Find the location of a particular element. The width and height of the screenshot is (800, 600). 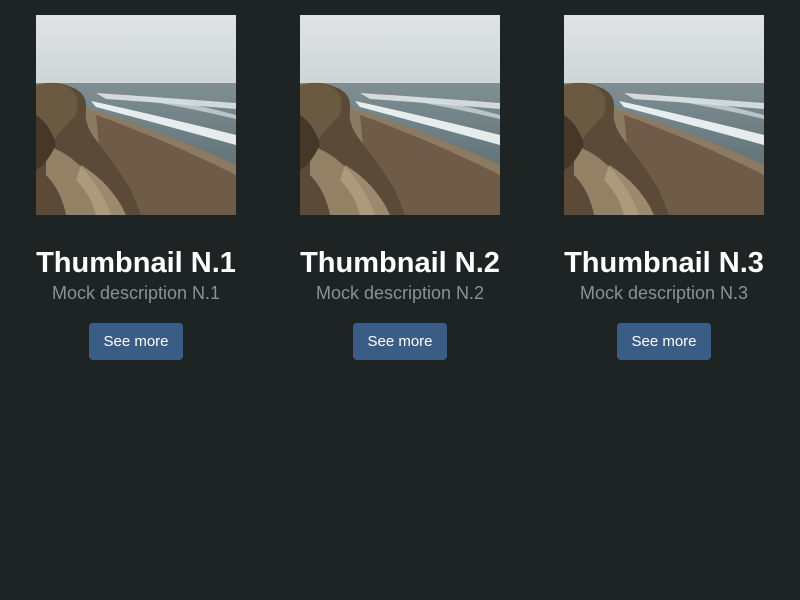

thumbnail-description: Mock description N.1 is located at coordinates (136, 293).